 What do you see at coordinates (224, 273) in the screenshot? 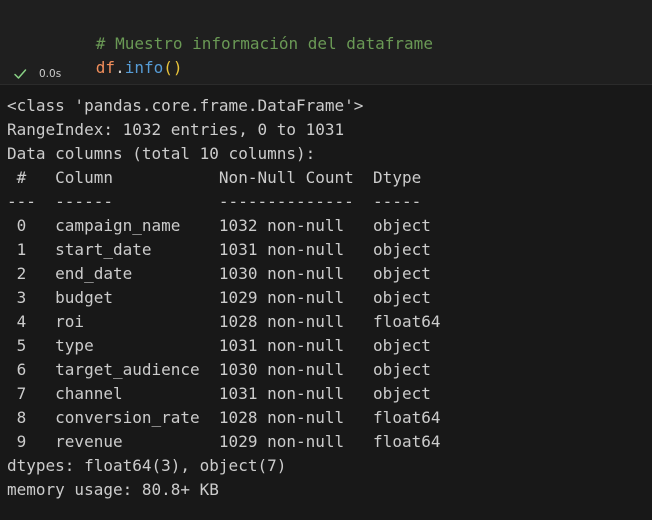
I see `output-line: 2 end_date 1030 non-null object` at bounding box center [224, 273].